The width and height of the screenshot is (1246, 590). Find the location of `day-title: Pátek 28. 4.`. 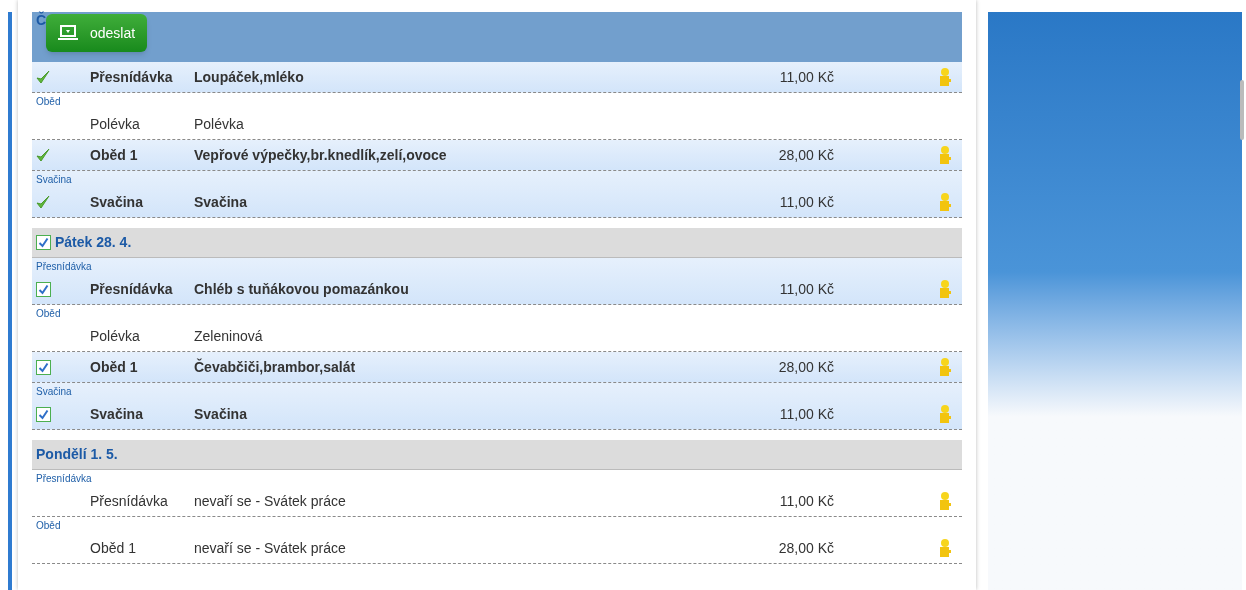

day-title: Pátek 28. 4. is located at coordinates (93, 242).